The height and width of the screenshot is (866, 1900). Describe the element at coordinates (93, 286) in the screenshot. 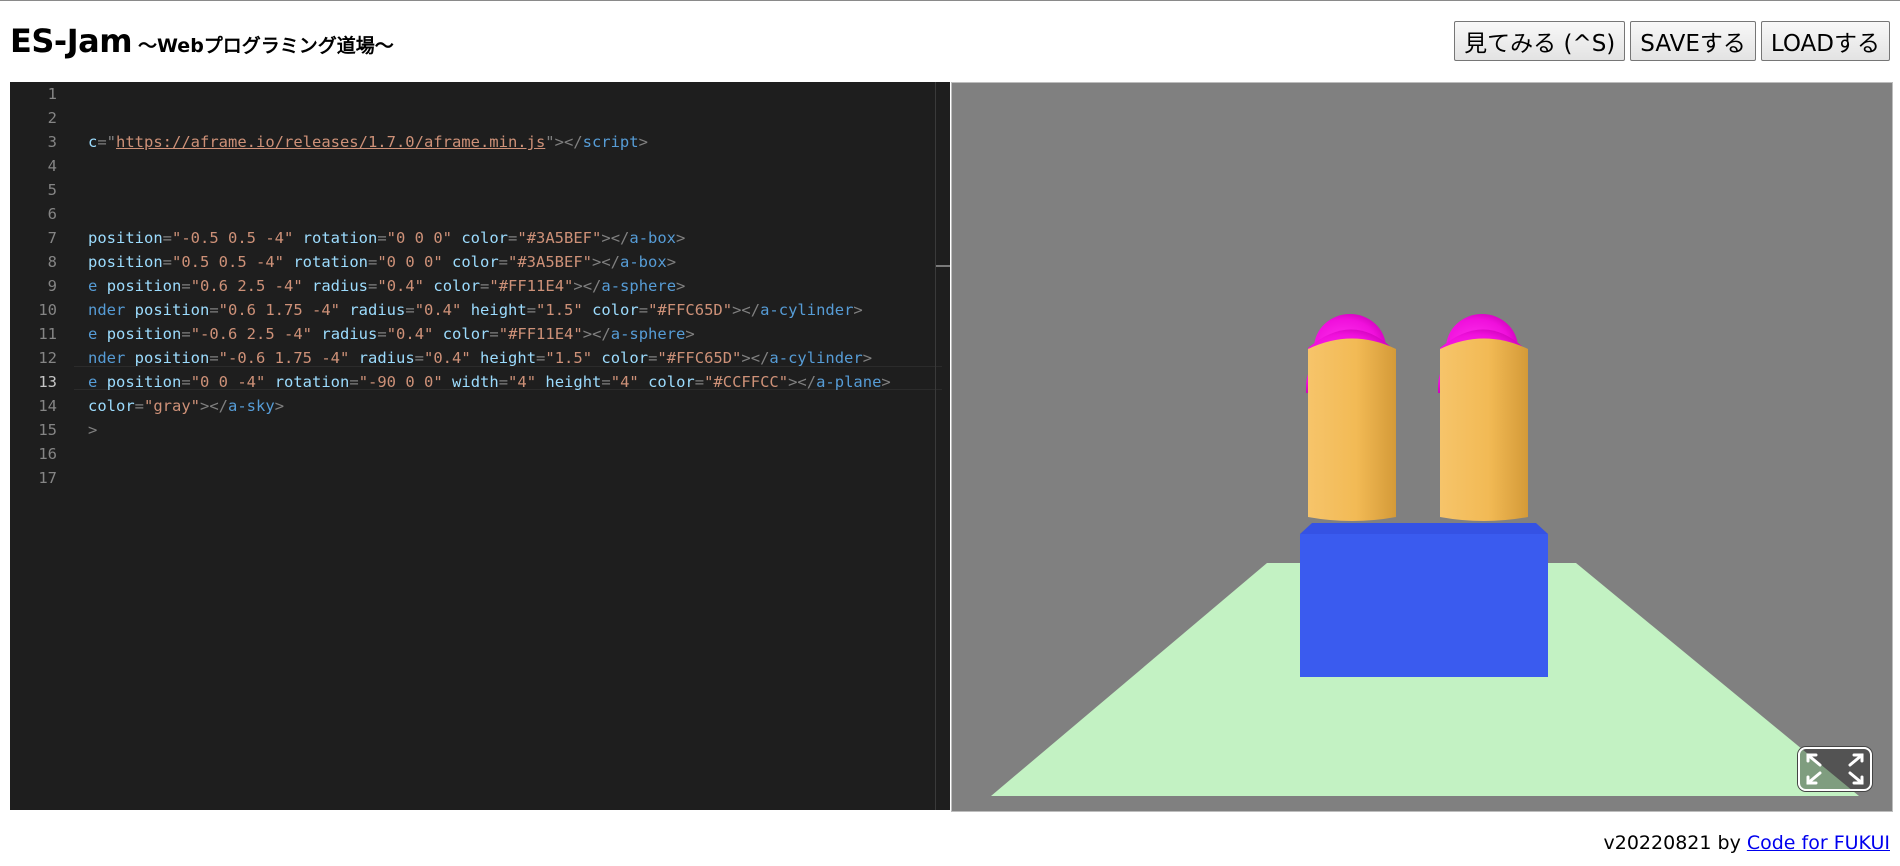

I see `code-token: e` at that location.